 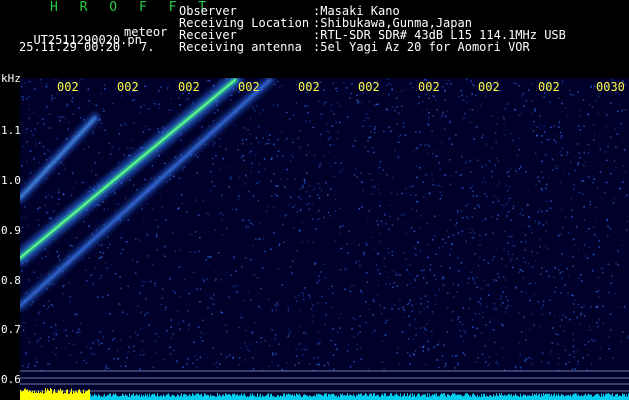 I want to click on antenna-value: :5el Yagi Az 20 for Aomori VOR, so click(x=421, y=47).